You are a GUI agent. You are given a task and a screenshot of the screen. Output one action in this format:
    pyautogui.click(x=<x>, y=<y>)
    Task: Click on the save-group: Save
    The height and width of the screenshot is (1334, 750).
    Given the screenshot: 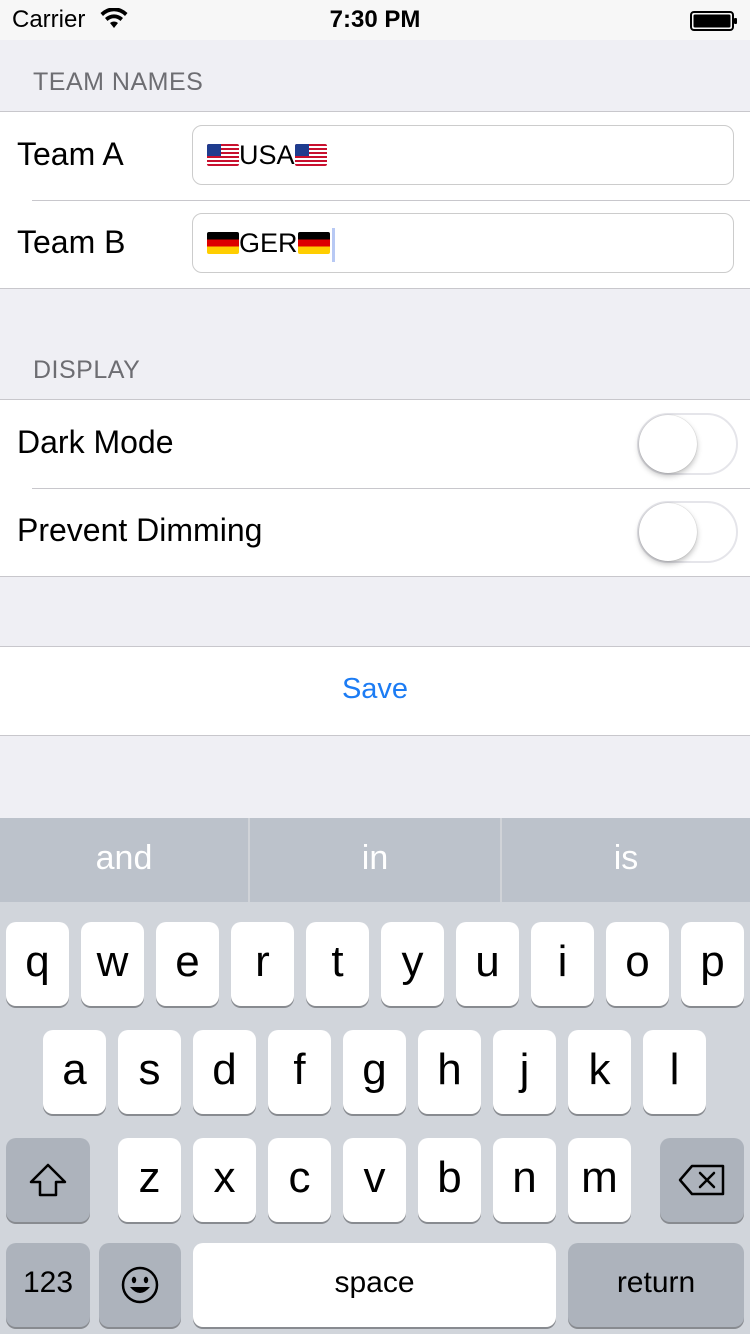 What is the action you would take?
    pyautogui.click(x=375, y=691)
    